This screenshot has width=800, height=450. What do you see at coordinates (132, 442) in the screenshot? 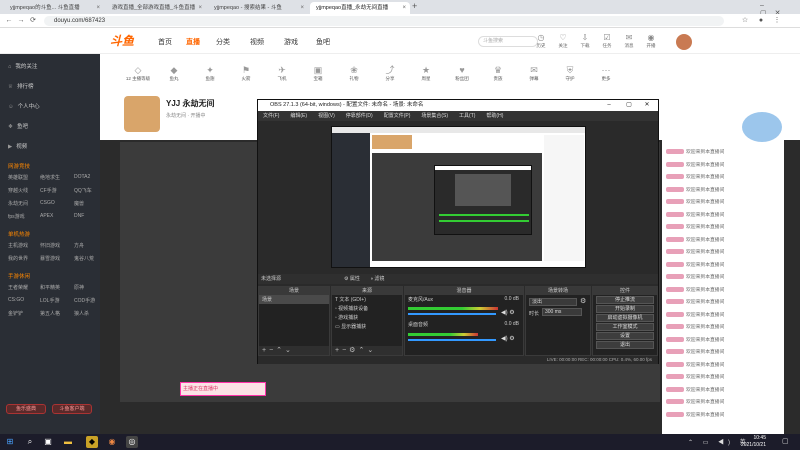
I see `obs-icon: ◎` at bounding box center [132, 442].